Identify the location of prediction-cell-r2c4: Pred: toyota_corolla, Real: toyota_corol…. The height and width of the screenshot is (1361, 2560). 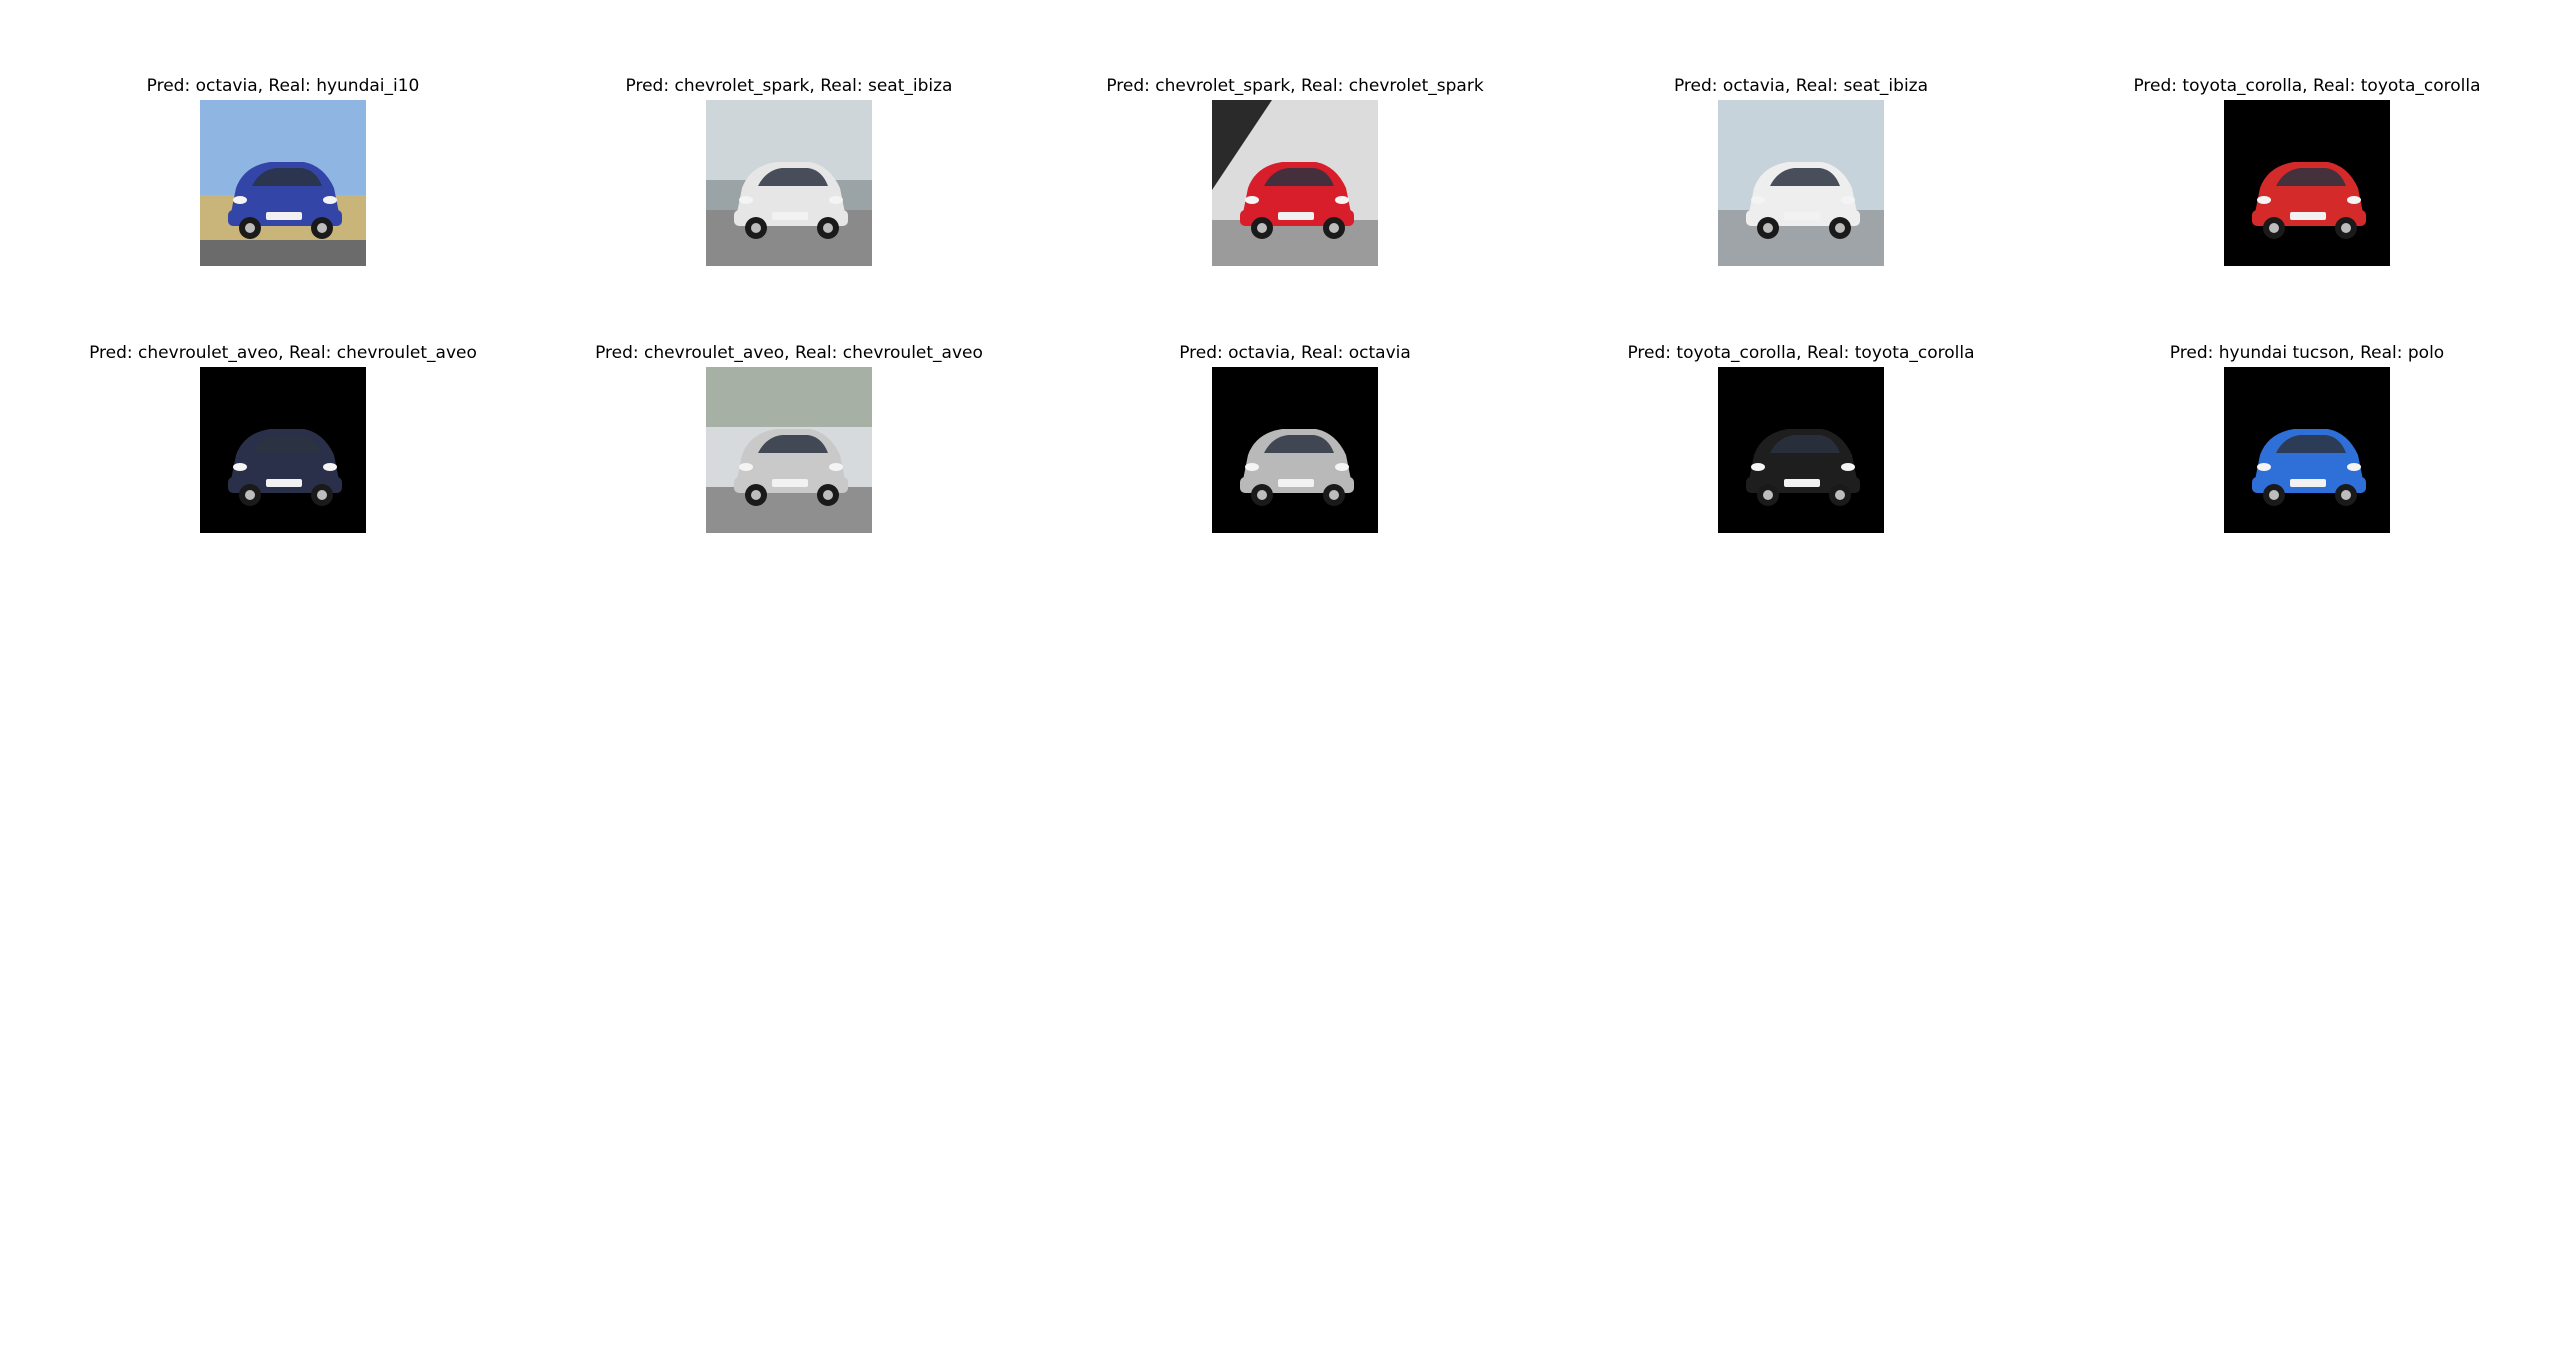
(1801, 438).